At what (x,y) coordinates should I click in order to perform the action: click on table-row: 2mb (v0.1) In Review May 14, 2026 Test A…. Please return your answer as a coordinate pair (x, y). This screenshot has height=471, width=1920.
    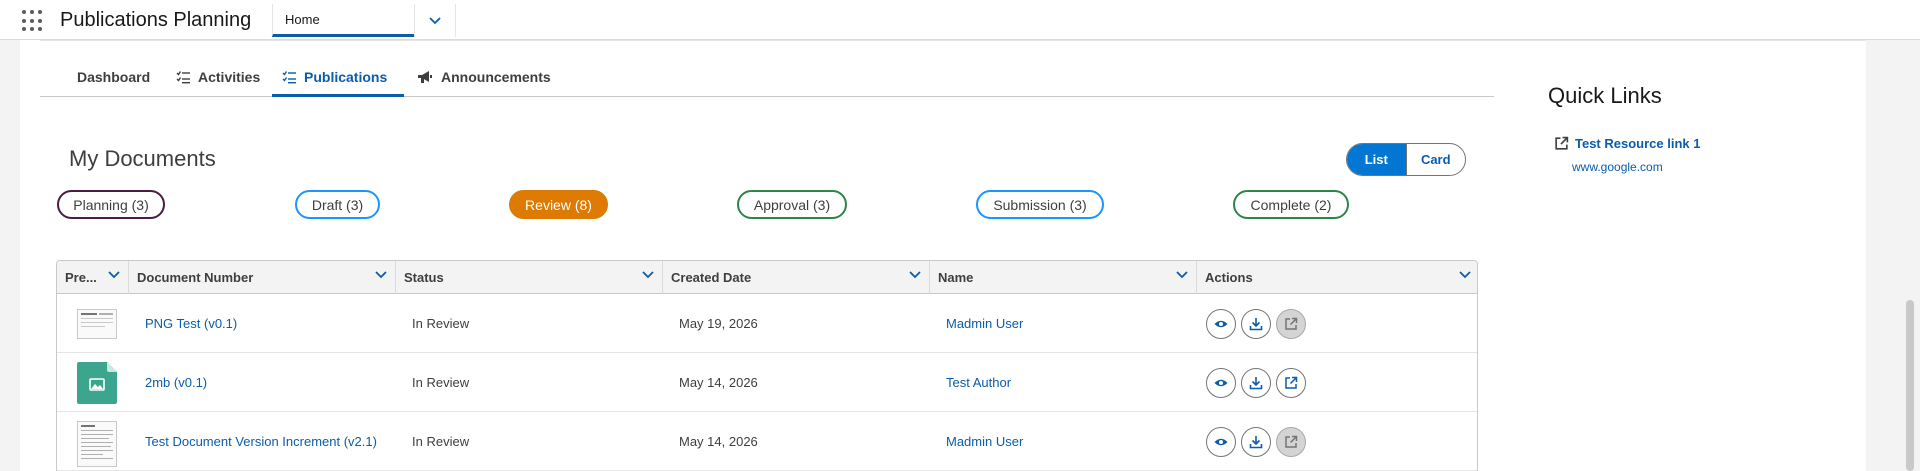
    Looking at the image, I should click on (767, 382).